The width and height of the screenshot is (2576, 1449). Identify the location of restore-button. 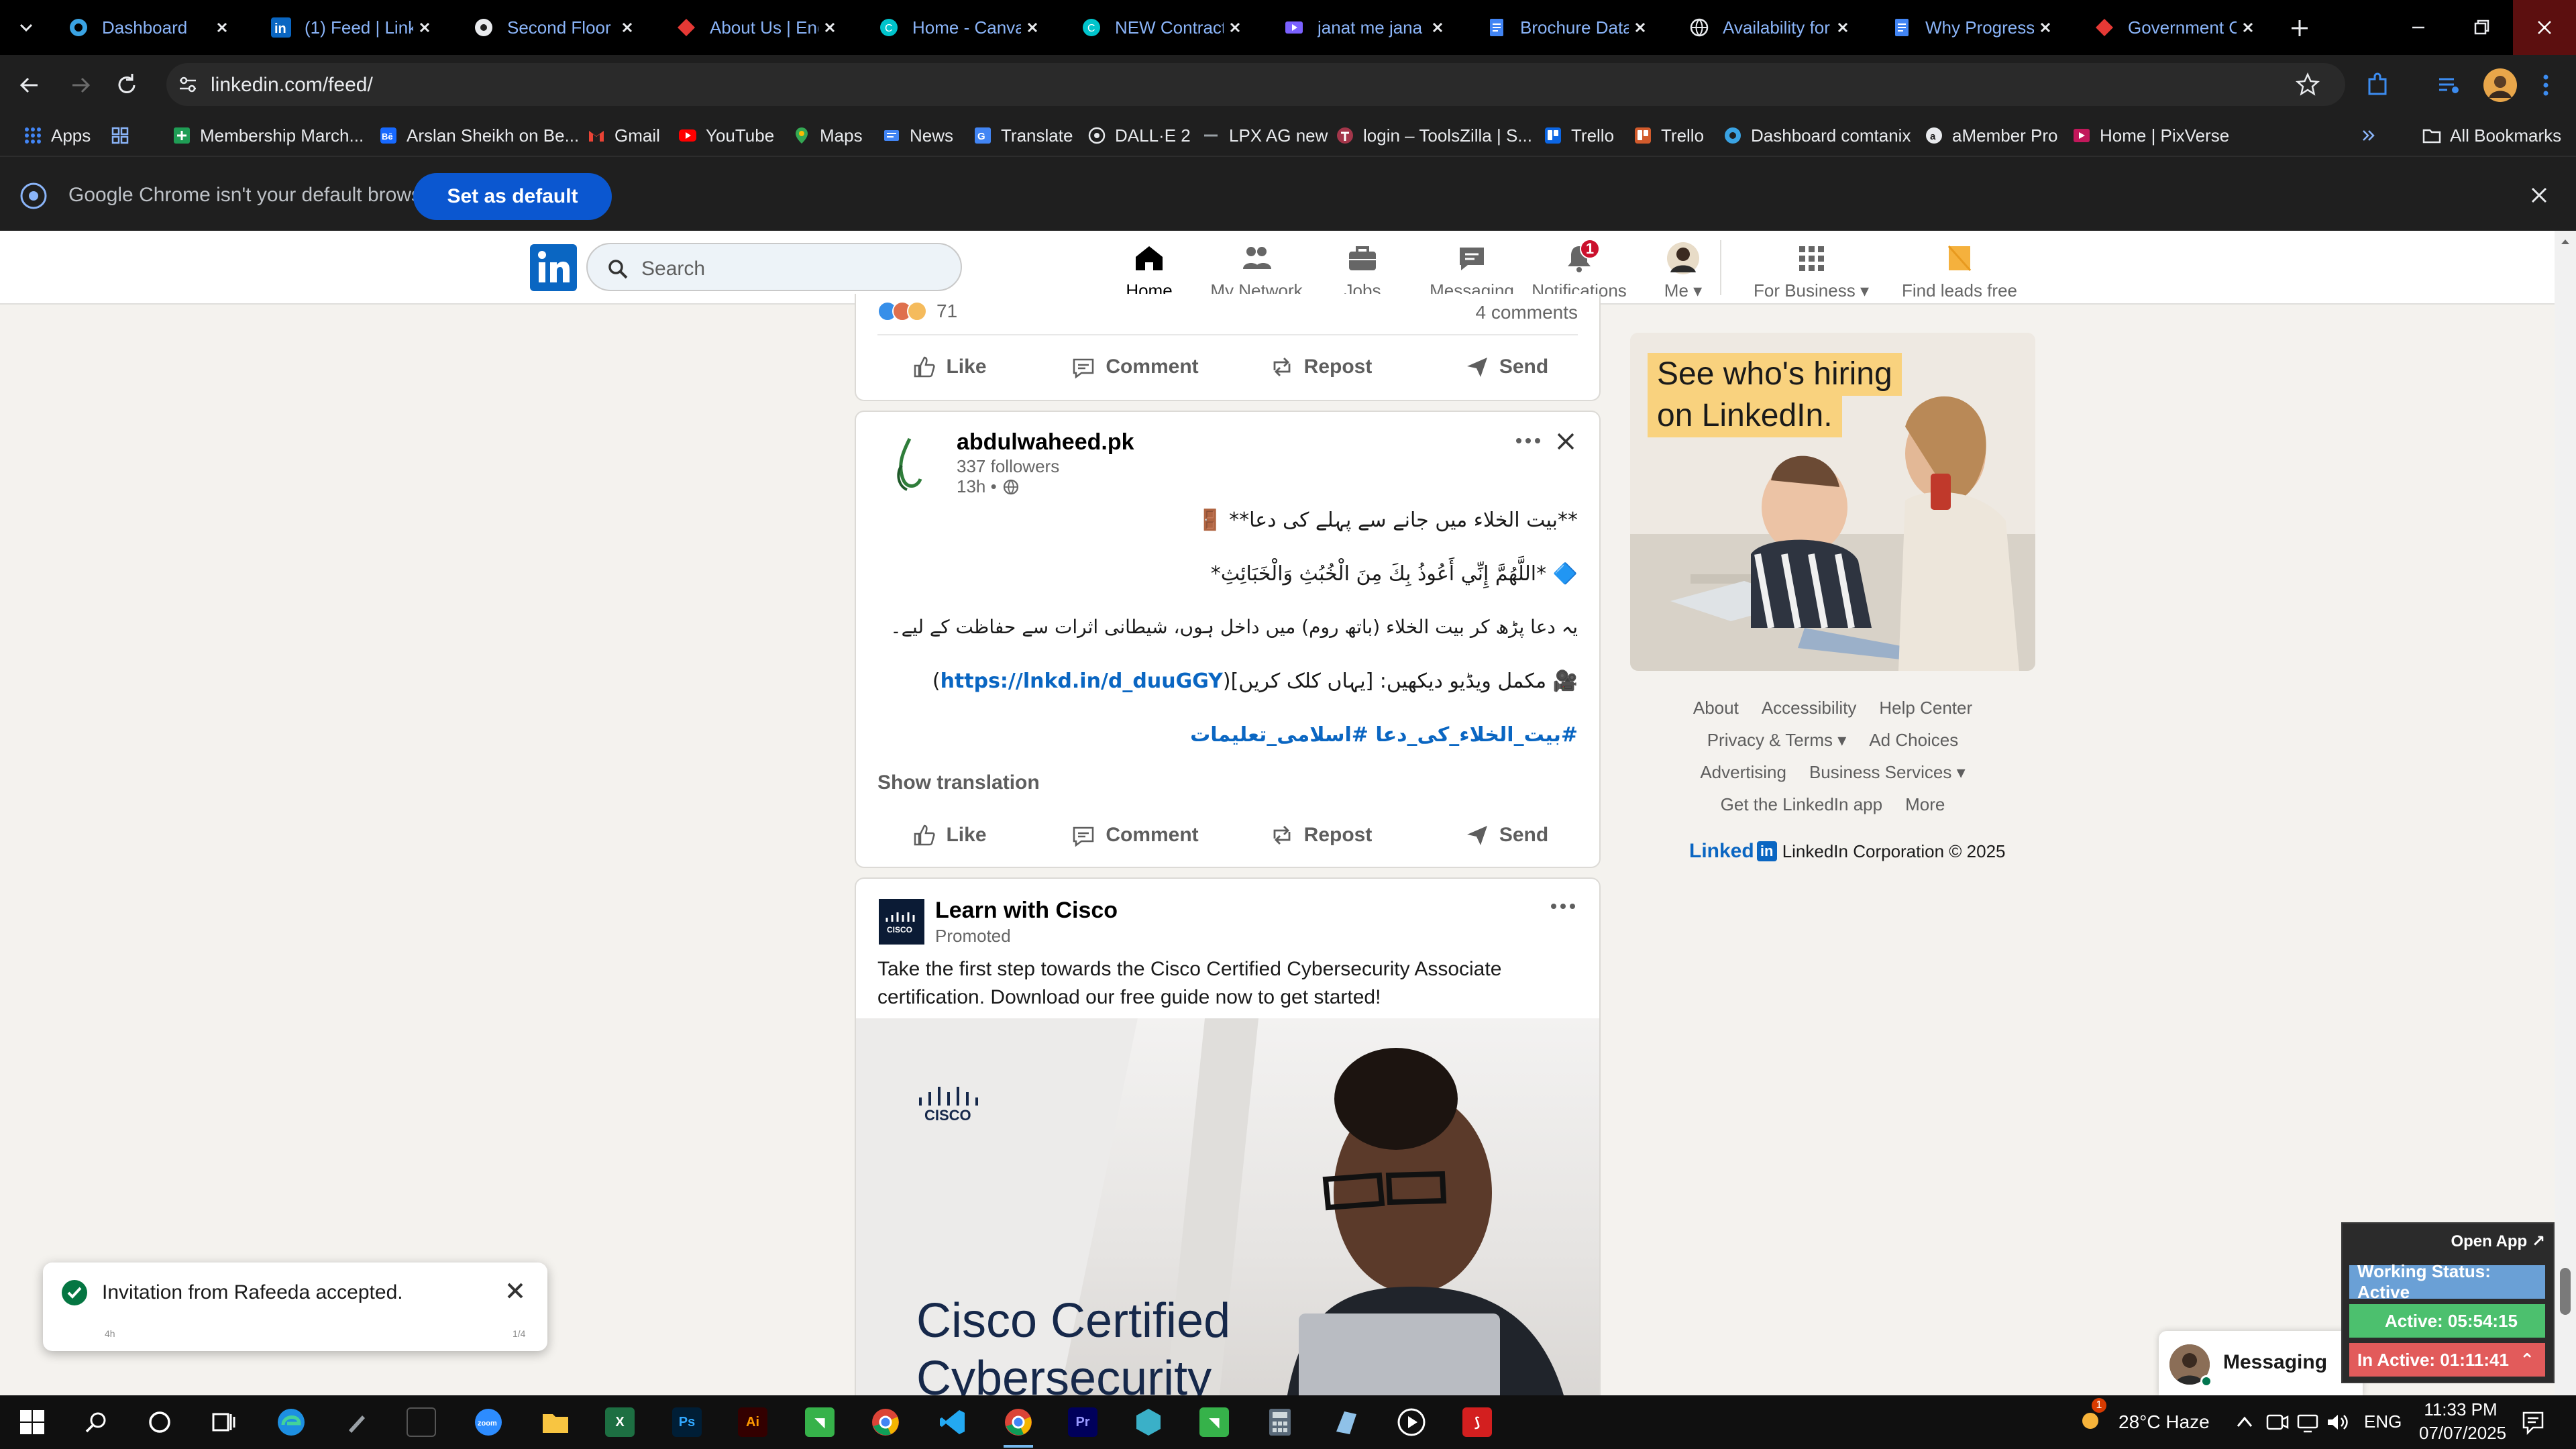
(2481, 27).